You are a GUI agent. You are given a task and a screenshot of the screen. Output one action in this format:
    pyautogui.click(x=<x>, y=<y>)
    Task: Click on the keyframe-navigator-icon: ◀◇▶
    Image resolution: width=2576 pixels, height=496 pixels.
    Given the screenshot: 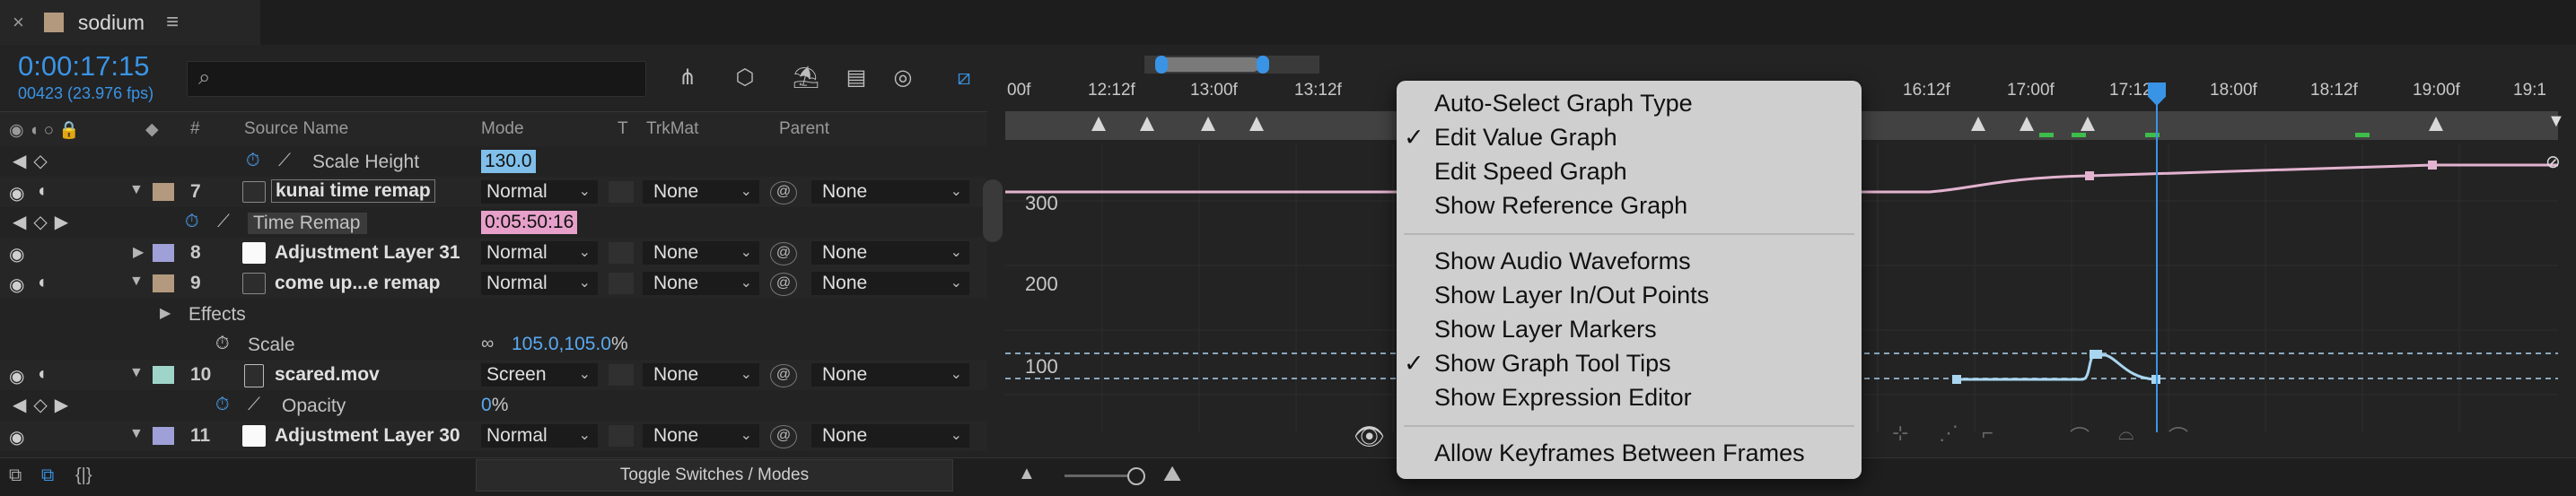 What is the action you would take?
    pyautogui.click(x=44, y=222)
    